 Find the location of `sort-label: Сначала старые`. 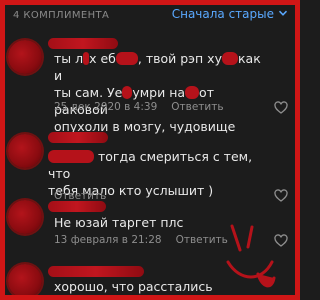

sort-label: Сначала старые is located at coordinates (222, 14).